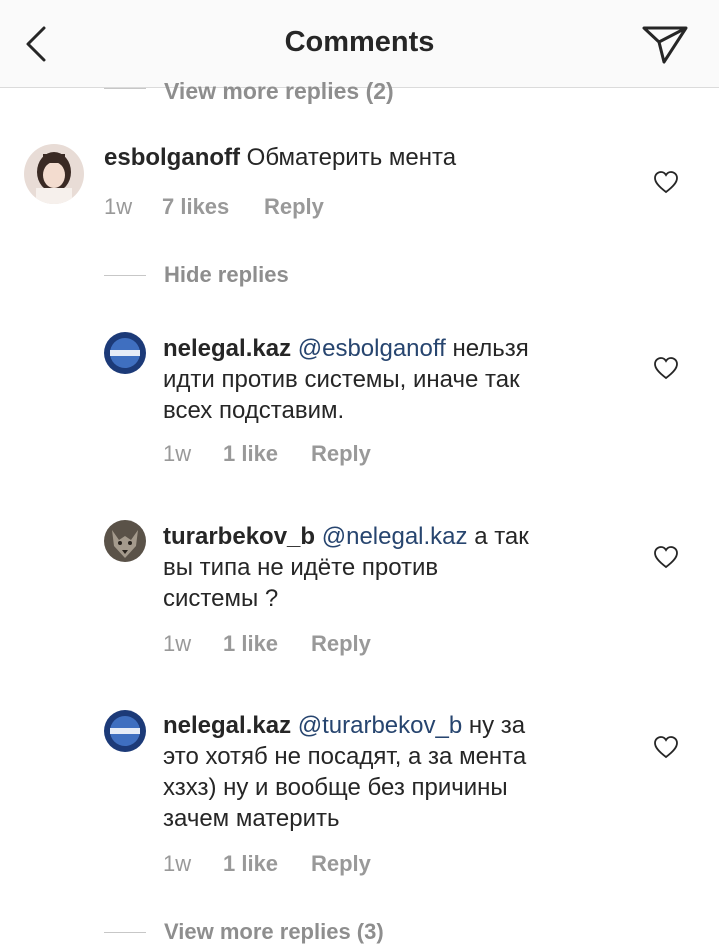  Describe the element at coordinates (345, 756) in the screenshot. I see `reply-body-line: это хотяб не посадят, а за мента` at that location.